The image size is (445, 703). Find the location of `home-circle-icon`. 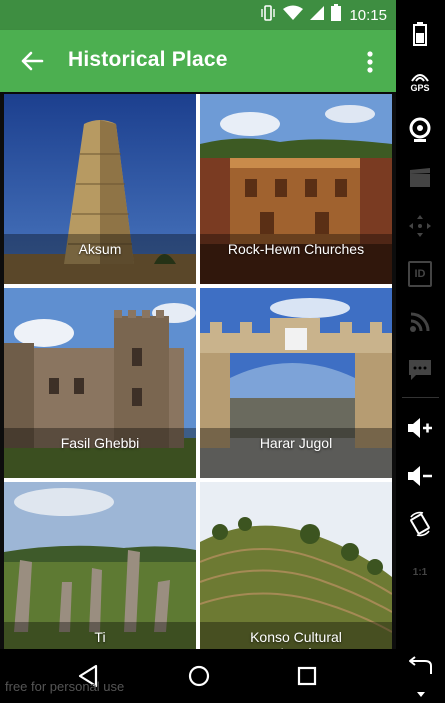

home-circle-icon is located at coordinates (199, 676).